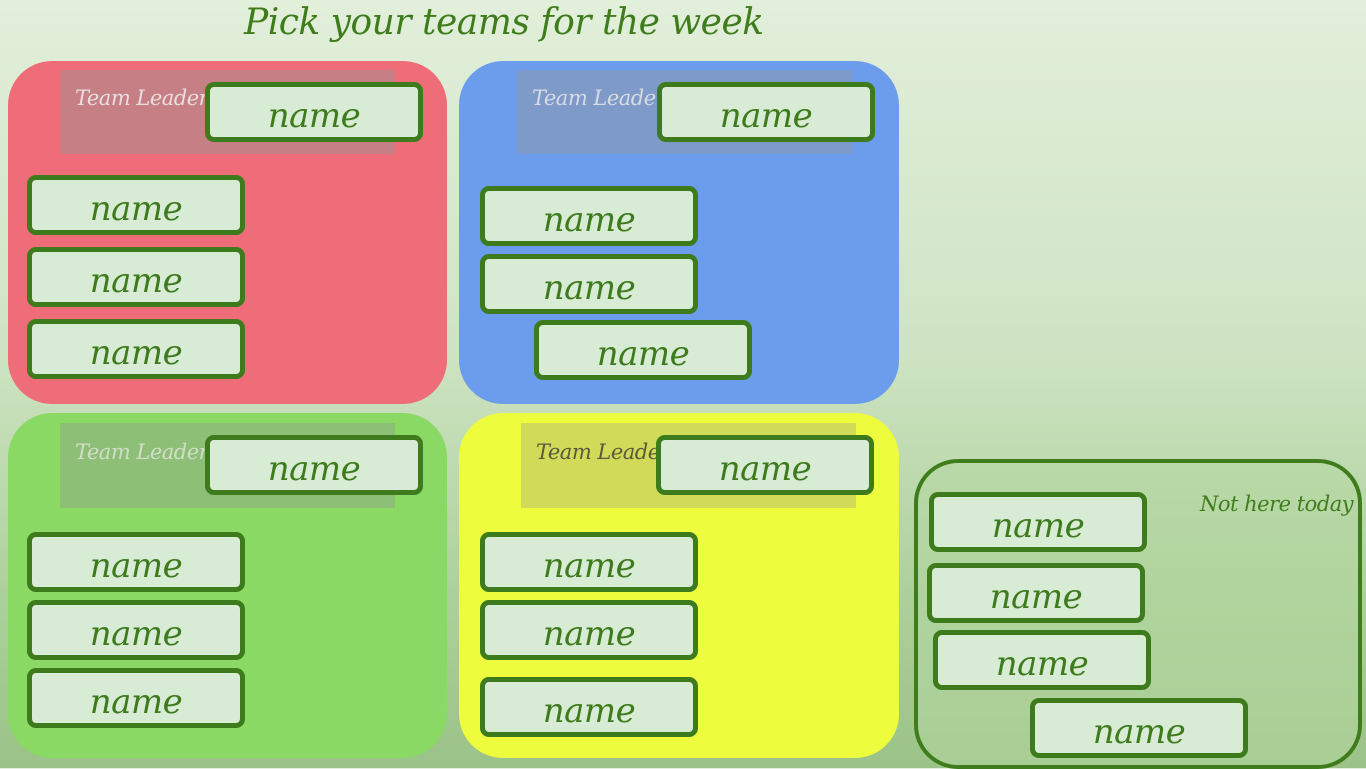 Image resolution: width=1366 pixels, height=769 pixels. I want to click on team-red-member-card-3: name, so click(136, 349).